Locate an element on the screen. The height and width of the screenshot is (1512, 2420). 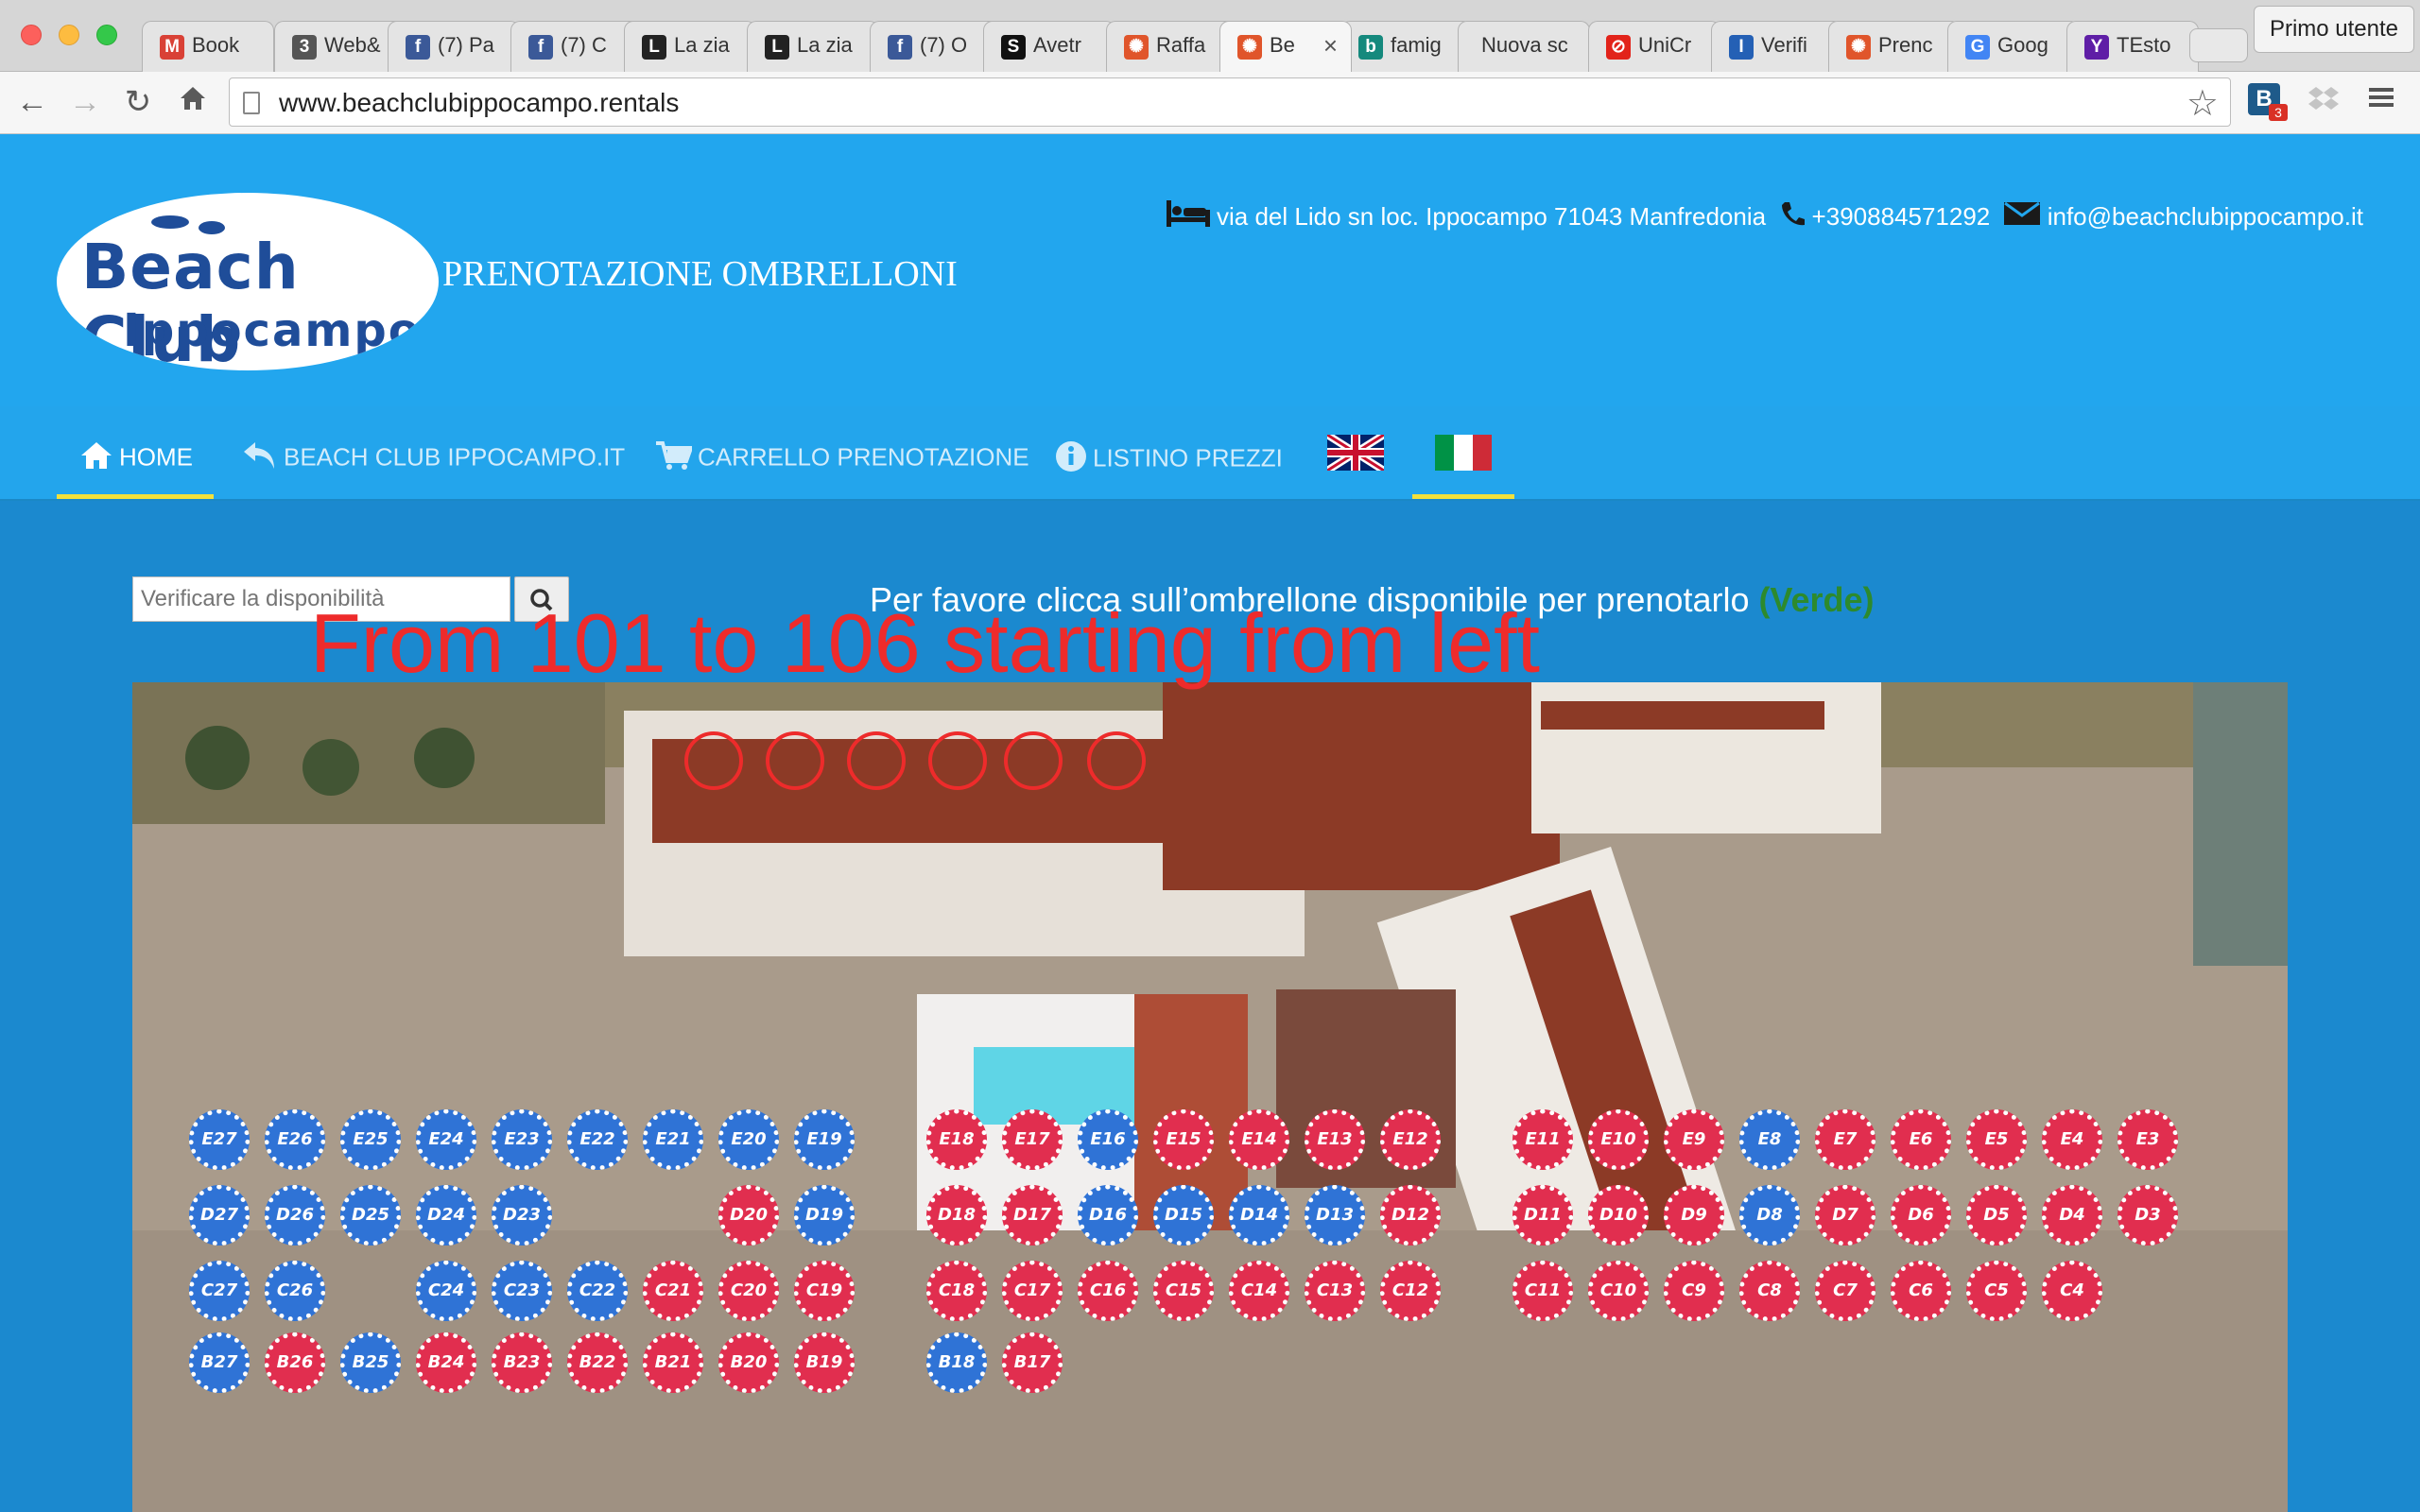
umbrella-d11: D11 is located at coordinates (1542, 1215).